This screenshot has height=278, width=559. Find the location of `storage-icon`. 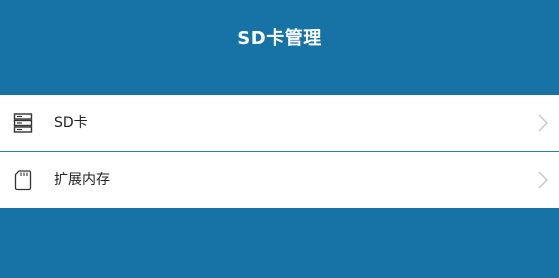

storage-icon is located at coordinates (23, 123).